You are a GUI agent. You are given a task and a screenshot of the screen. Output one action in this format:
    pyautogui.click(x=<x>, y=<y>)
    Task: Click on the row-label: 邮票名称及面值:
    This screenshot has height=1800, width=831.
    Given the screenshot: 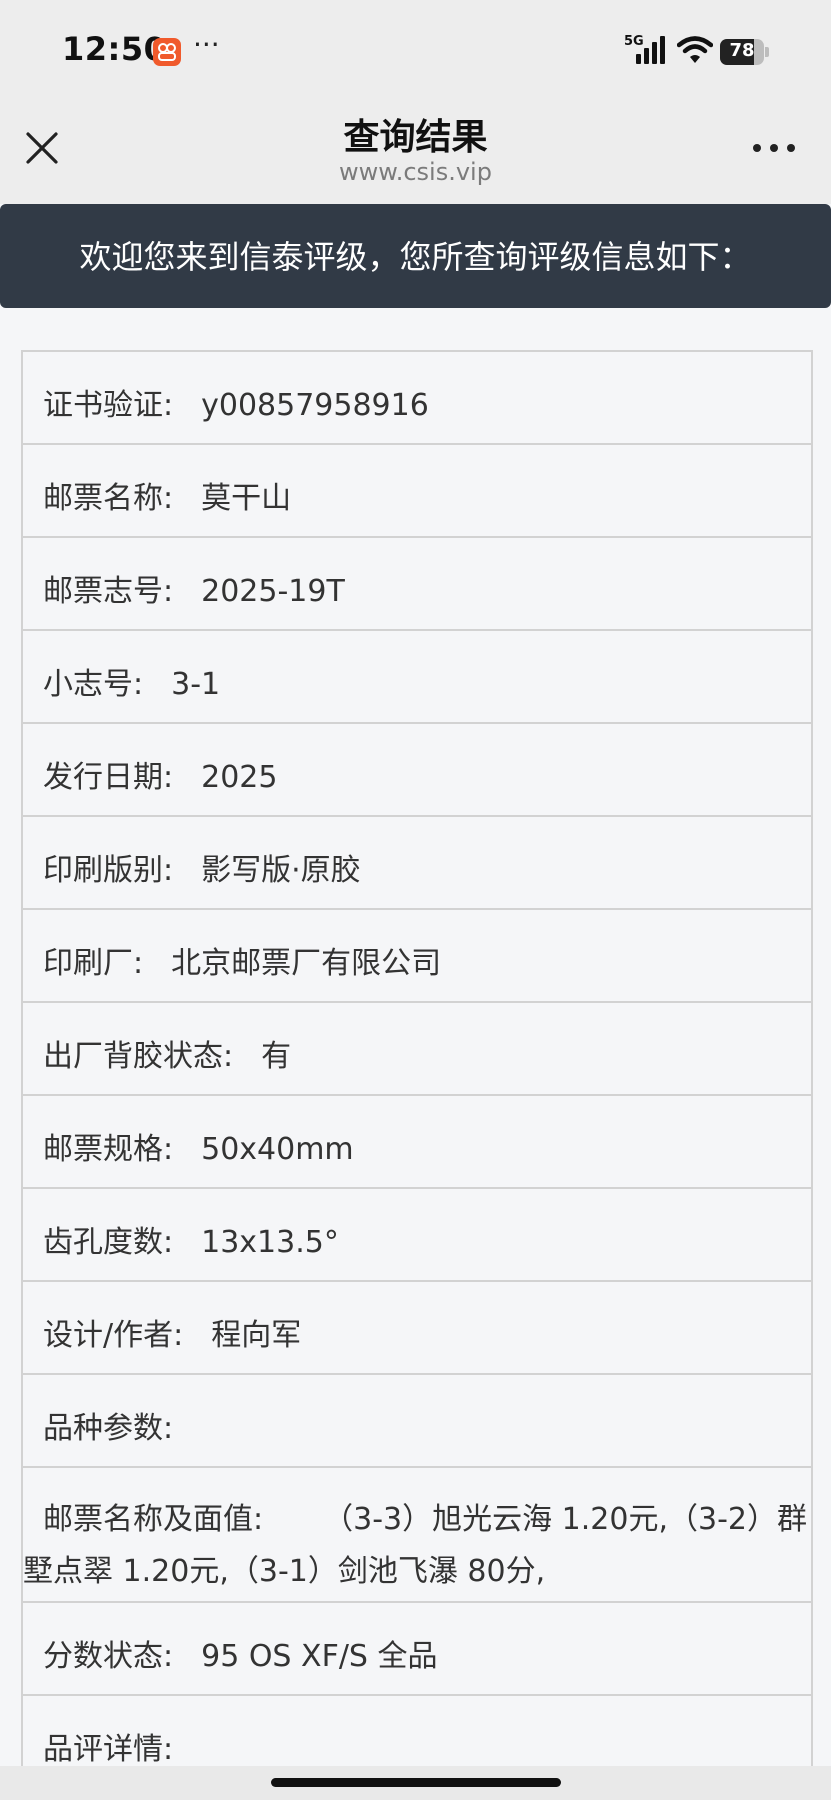 What is the action you would take?
    pyautogui.click(x=153, y=1519)
    